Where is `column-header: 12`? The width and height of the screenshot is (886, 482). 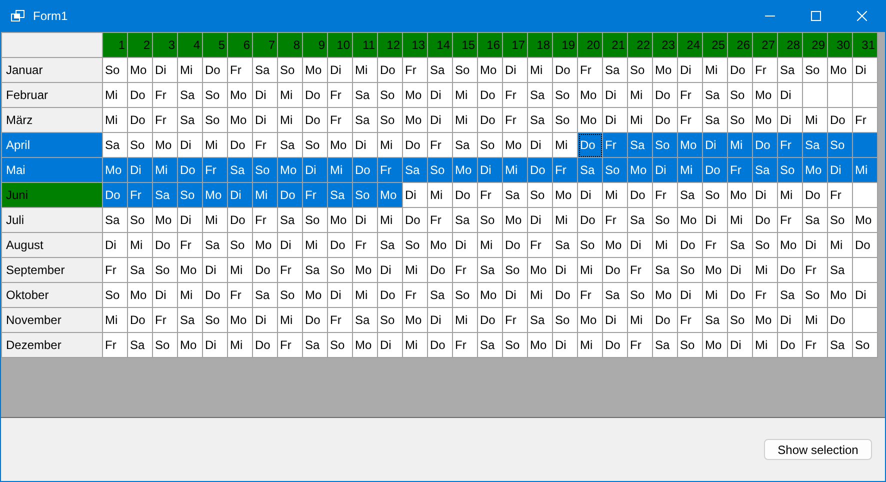 column-header: 12 is located at coordinates (390, 45).